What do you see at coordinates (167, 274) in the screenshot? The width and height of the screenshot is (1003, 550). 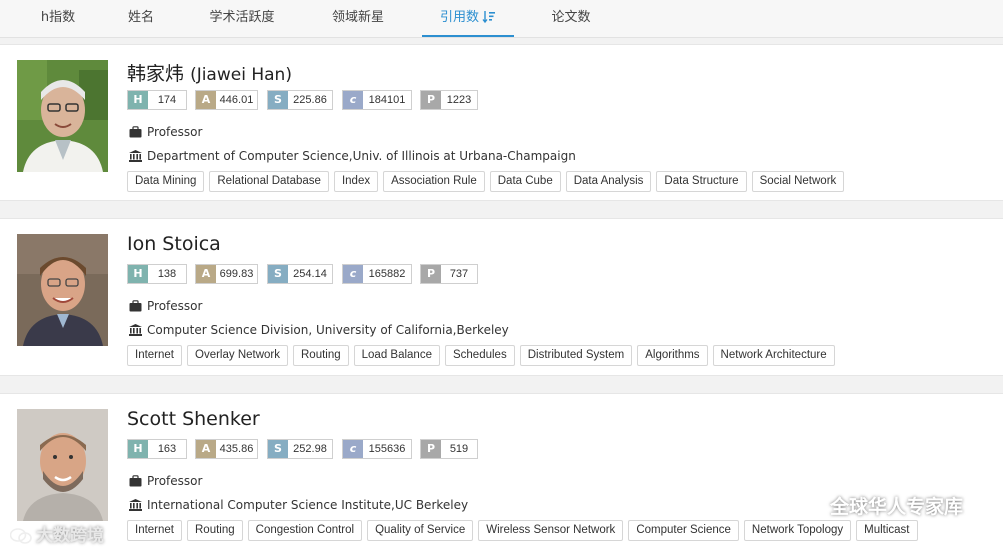 I see `metric-value: 138` at bounding box center [167, 274].